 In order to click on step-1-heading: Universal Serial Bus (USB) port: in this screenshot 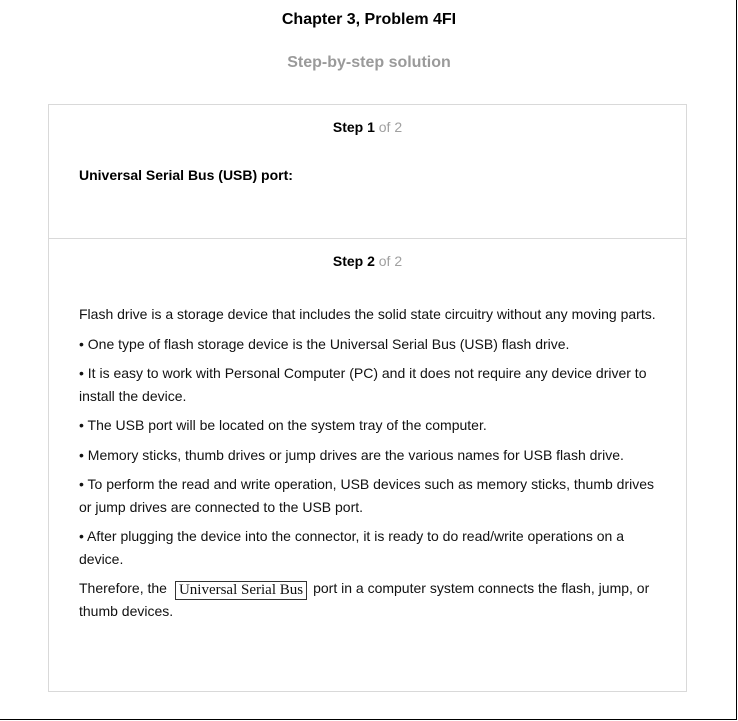, I will do `click(186, 175)`.